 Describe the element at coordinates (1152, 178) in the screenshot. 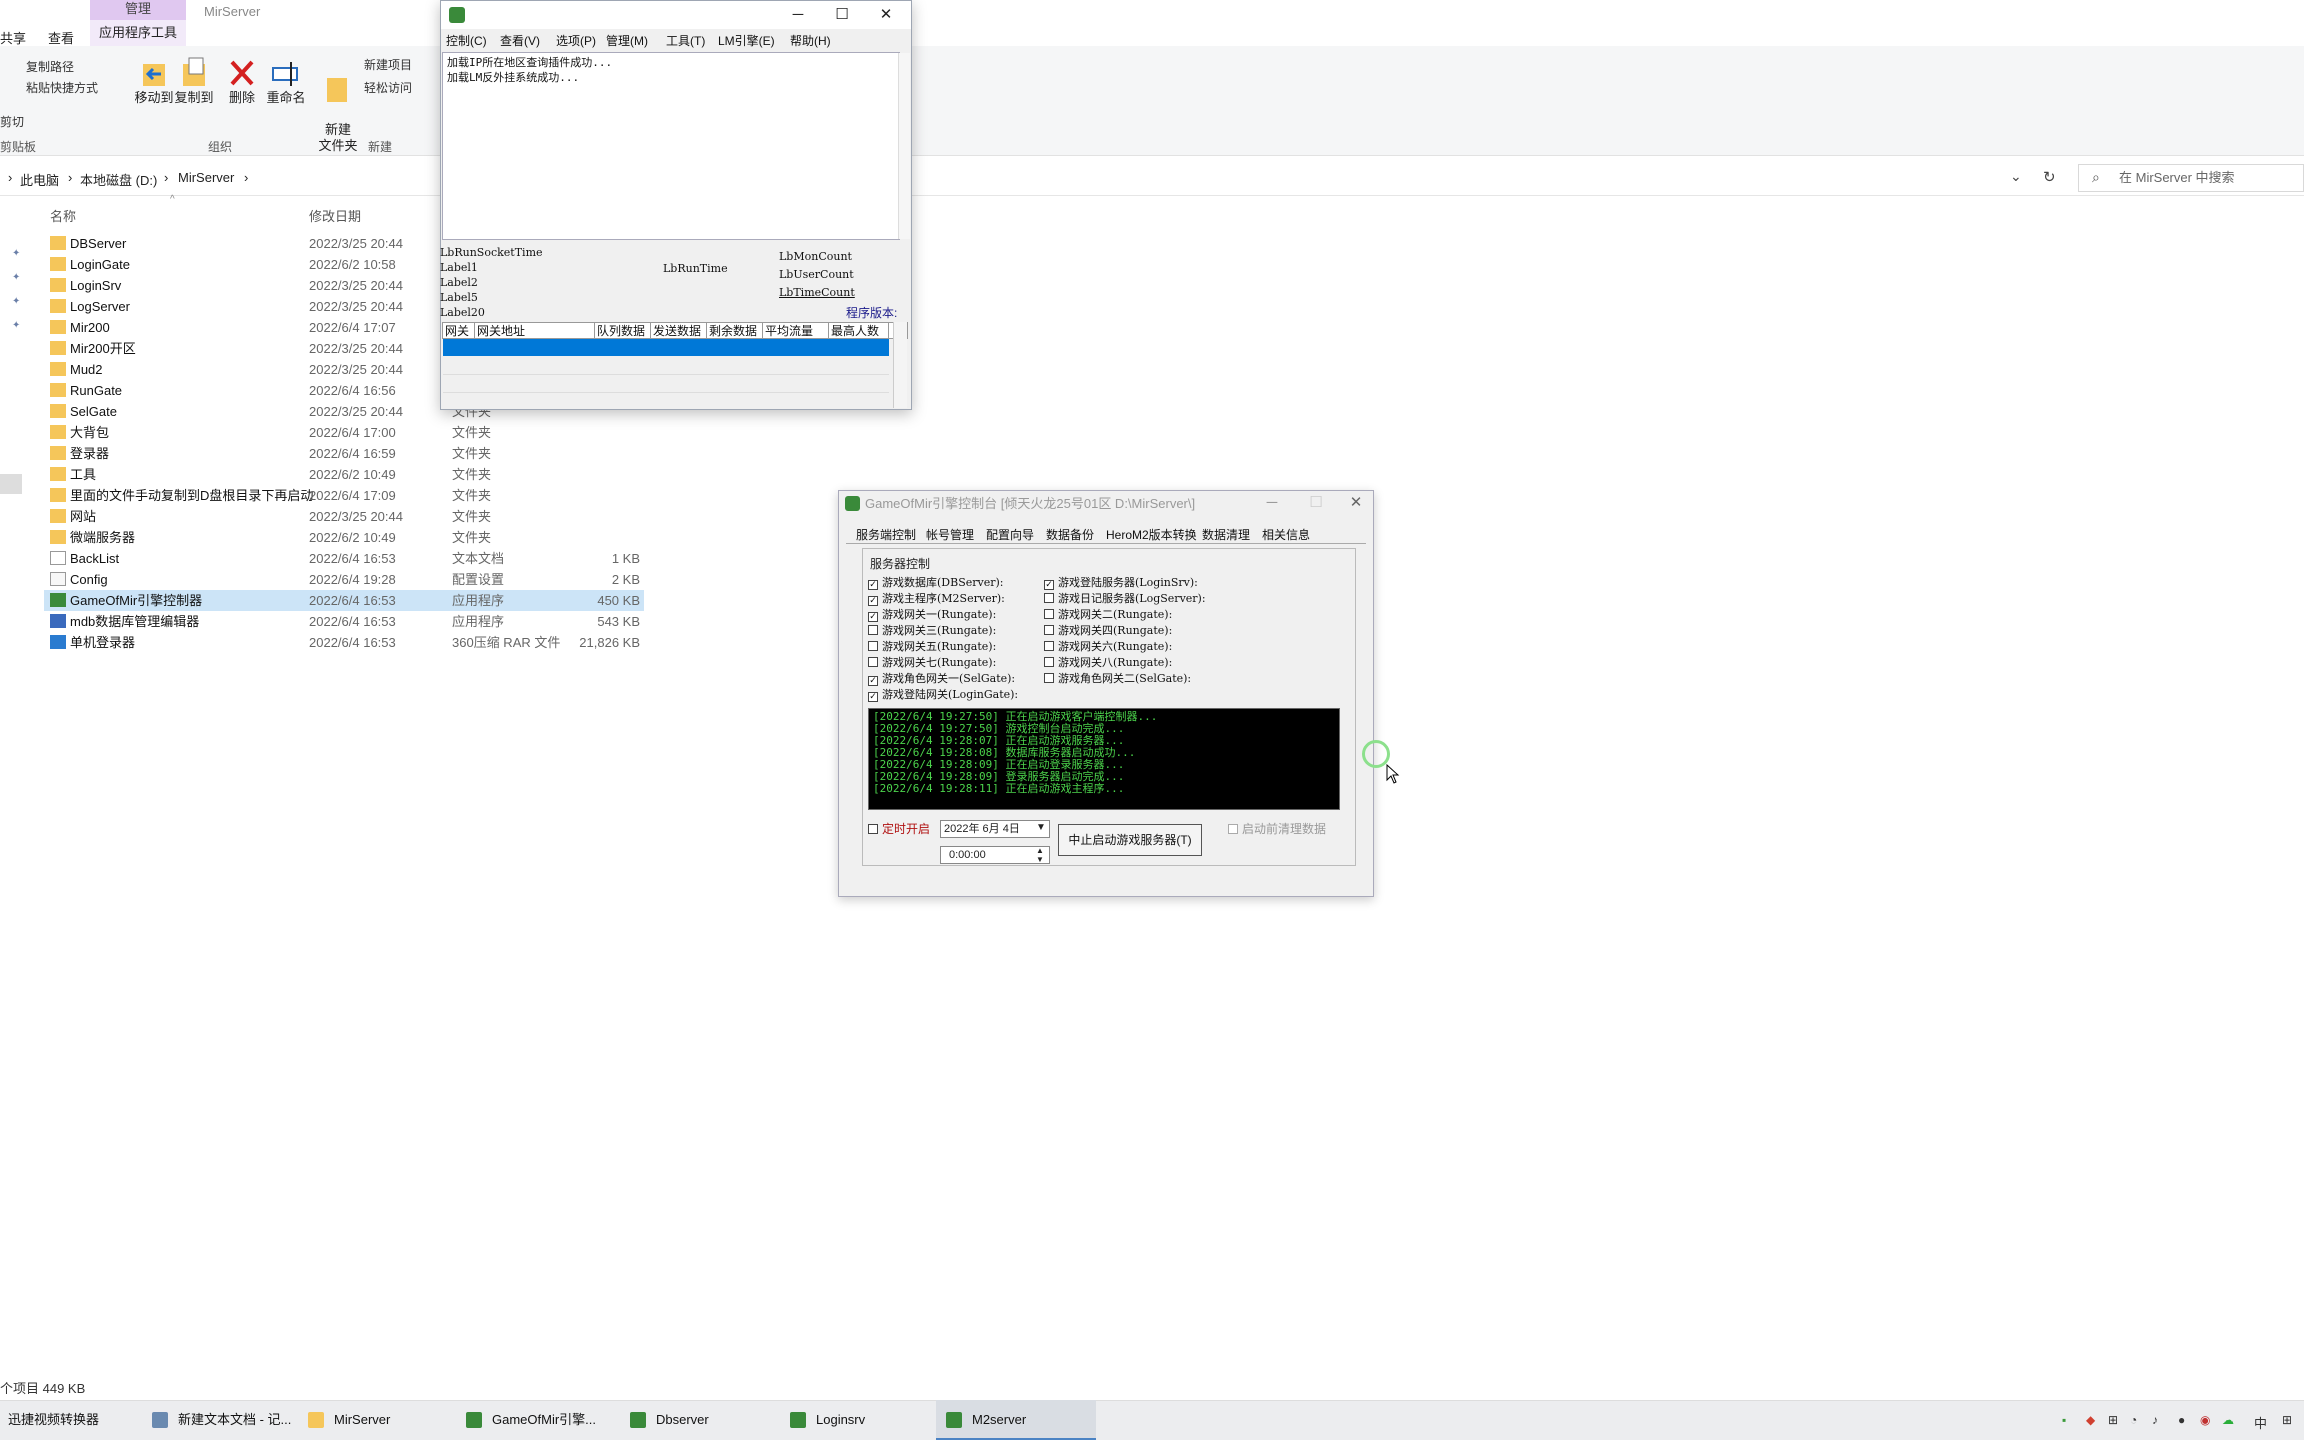

I see `address-bar` at that location.